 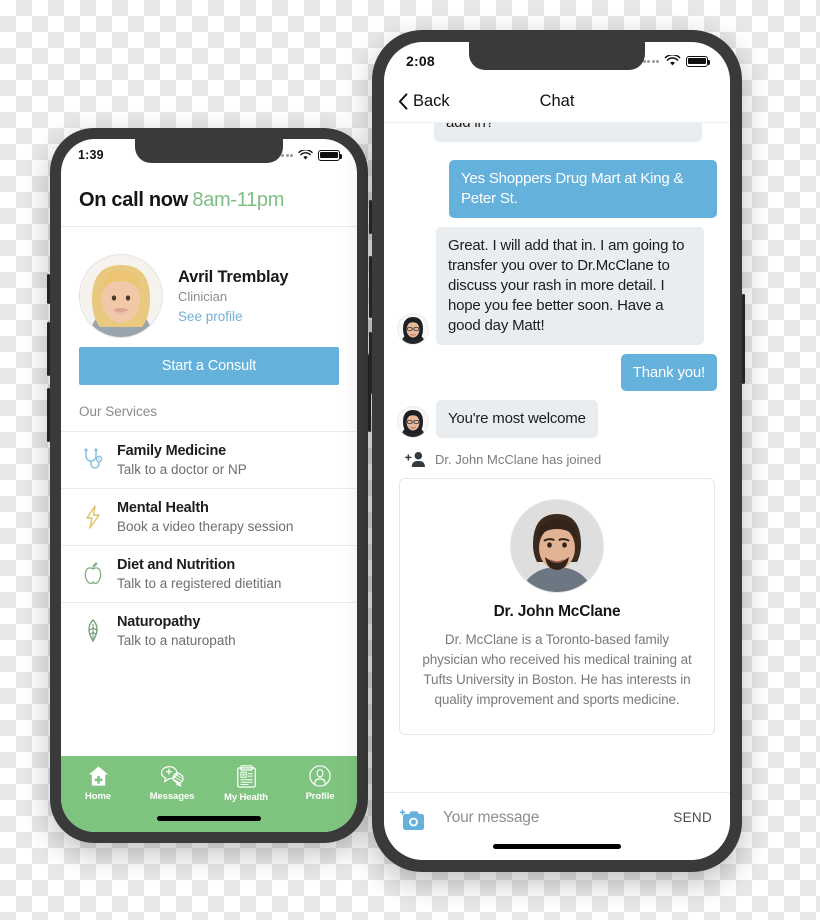 What do you see at coordinates (205, 526) in the screenshot?
I see `service-subtitle: Book a video therapy session` at bounding box center [205, 526].